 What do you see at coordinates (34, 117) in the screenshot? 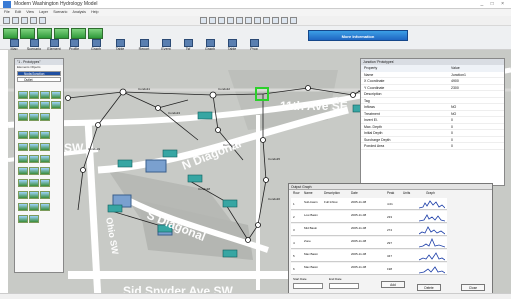
I see `gage-tool-icon` at bounding box center [34, 117].